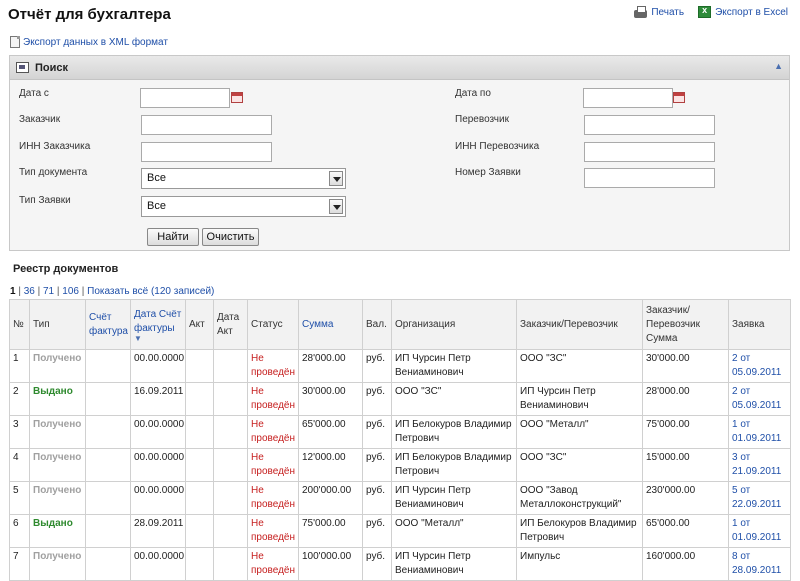 This screenshot has width=800, height=581. Describe the element at coordinates (45, 200) in the screenshot. I see `request-type-label: Тип Заявки` at that location.